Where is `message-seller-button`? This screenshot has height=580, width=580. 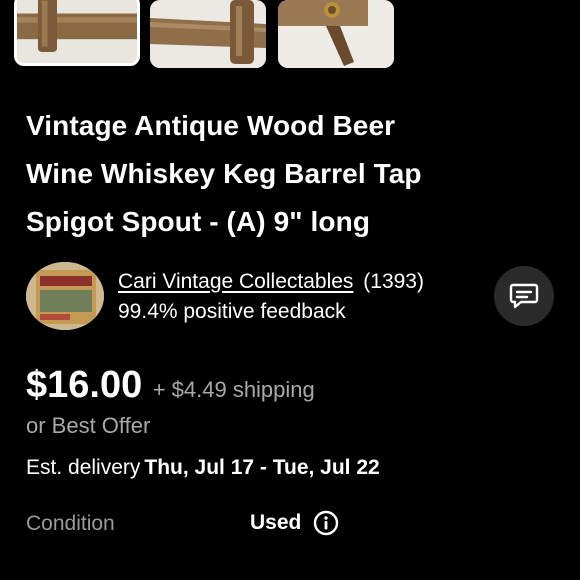
message-seller-button is located at coordinates (524, 296).